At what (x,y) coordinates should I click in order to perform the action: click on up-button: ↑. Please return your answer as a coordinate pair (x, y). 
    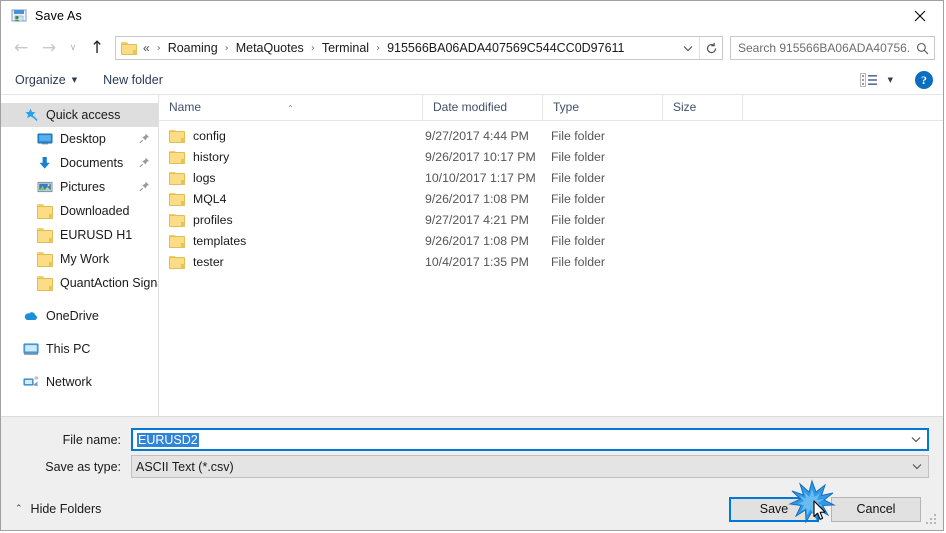
    Looking at the image, I should click on (97, 48).